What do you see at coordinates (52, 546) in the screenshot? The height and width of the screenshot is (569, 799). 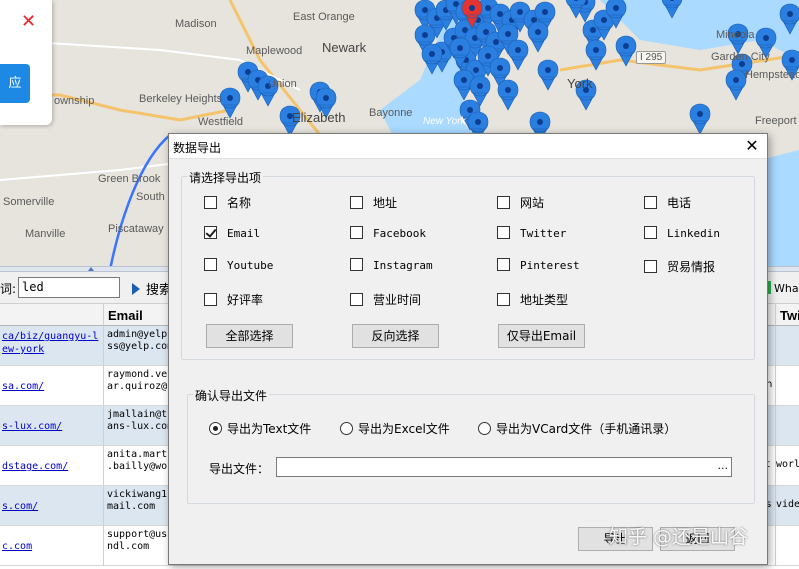 I see `website-cell: c.com` at bounding box center [52, 546].